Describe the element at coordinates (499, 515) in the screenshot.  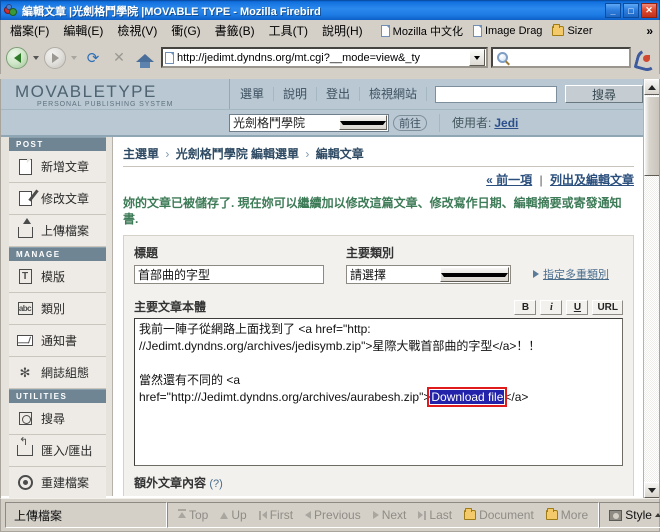
I see `status-document-button: Document` at that location.